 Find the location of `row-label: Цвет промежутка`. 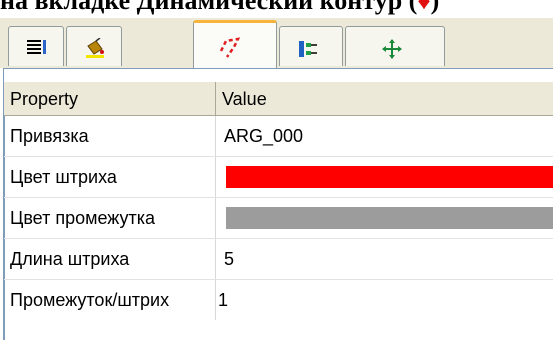

row-label: Цвет промежутка is located at coordinates (110, 218).